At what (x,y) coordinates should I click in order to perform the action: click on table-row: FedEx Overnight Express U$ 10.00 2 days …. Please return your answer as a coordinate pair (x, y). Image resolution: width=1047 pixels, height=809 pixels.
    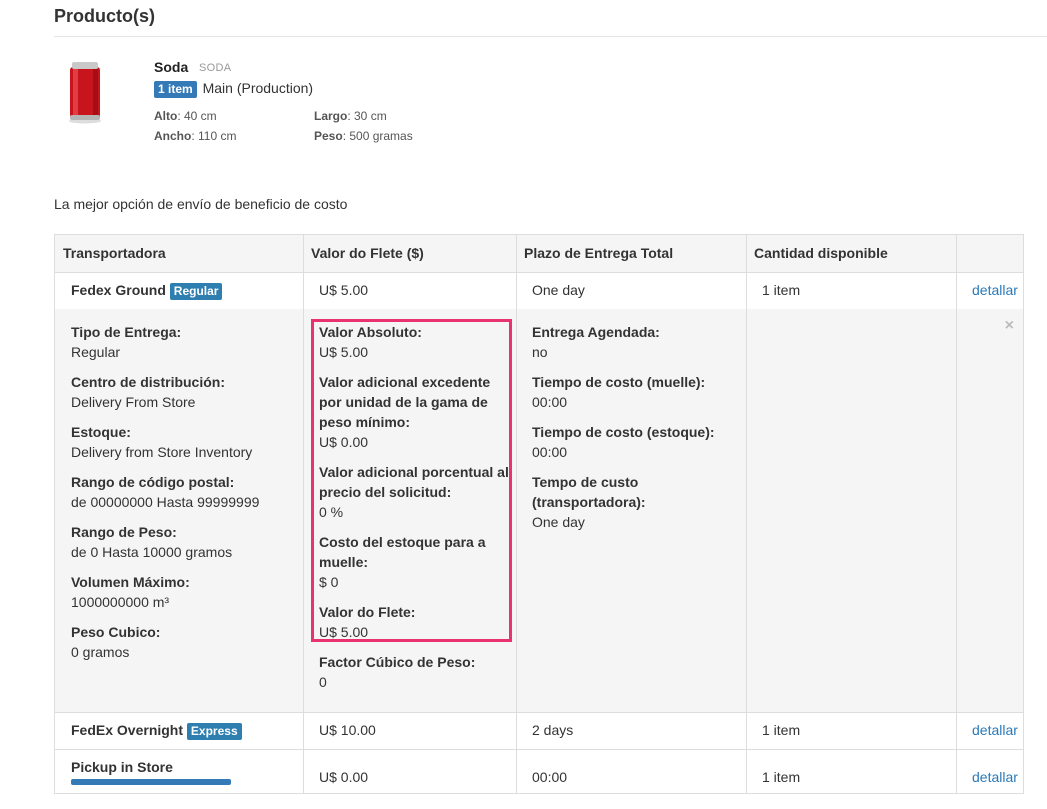
    Looking at the image, I should click on (539, 731).